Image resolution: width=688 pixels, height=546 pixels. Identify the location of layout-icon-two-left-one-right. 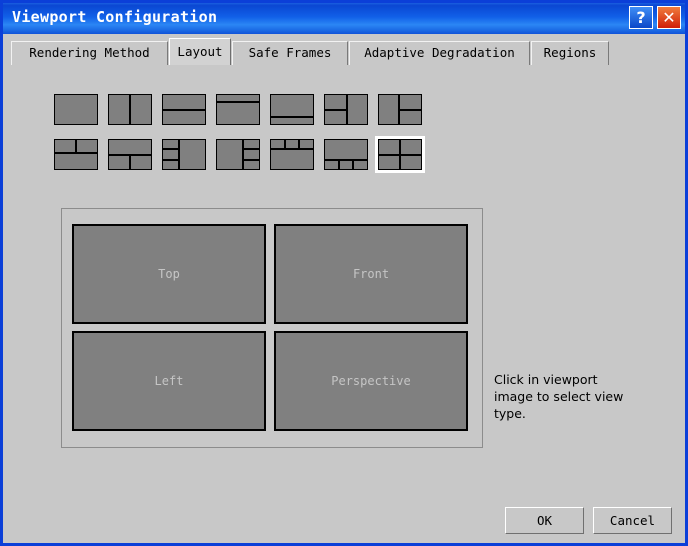
(346, 109).